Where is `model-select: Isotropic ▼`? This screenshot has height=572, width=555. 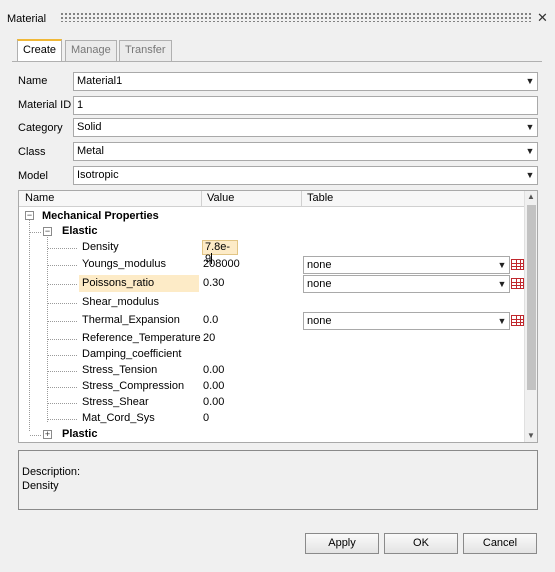
model-select: Isotropic ▼ is located at coordinates (305, 175).